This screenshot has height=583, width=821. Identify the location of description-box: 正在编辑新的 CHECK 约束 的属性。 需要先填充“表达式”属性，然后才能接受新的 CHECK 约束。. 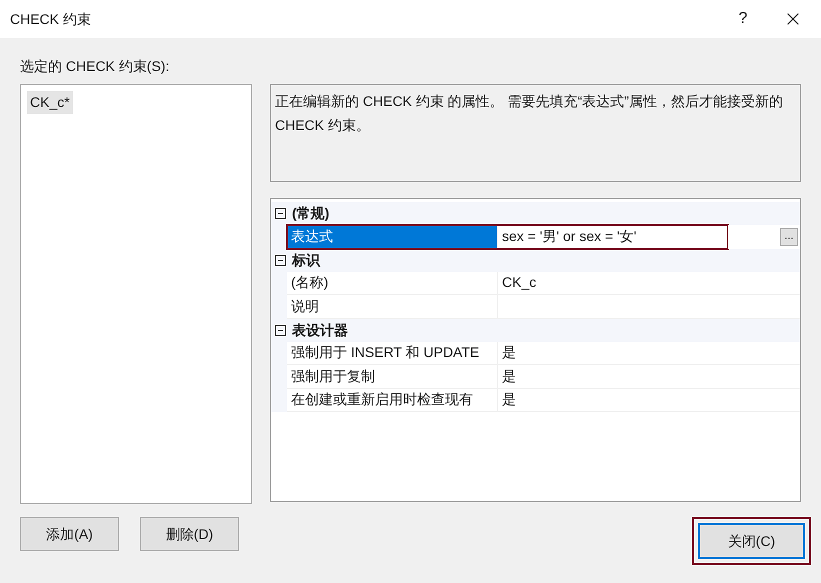
(535, 133).